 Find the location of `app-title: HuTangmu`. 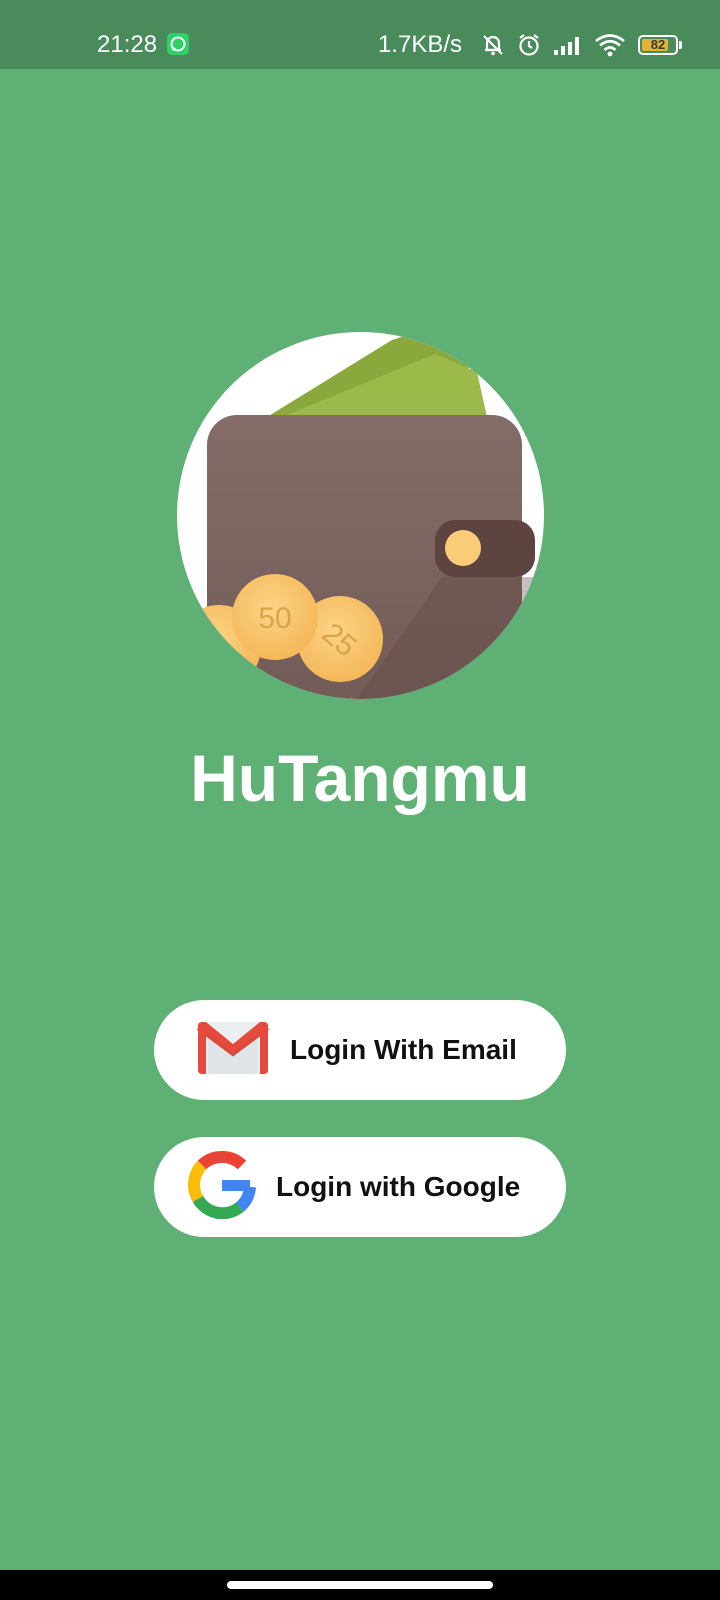

app-title: HuTangmu is located at coordinates (360, 778).